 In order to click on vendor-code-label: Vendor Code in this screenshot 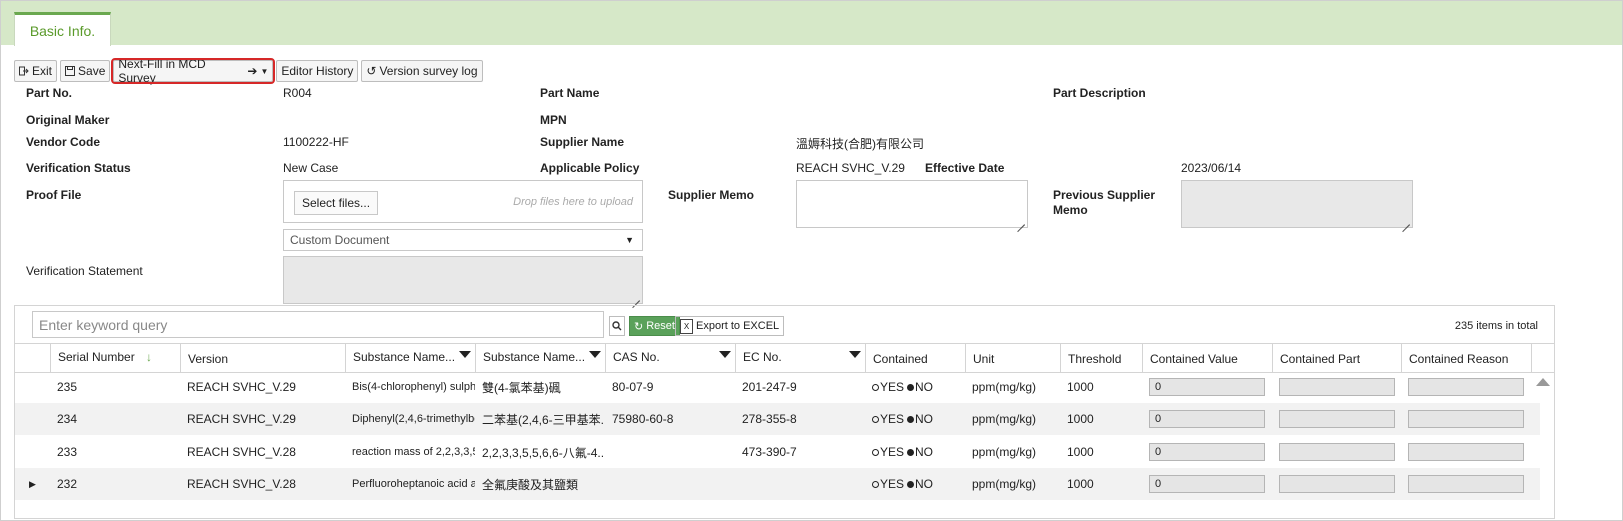, I will do `click(63, 142)`.